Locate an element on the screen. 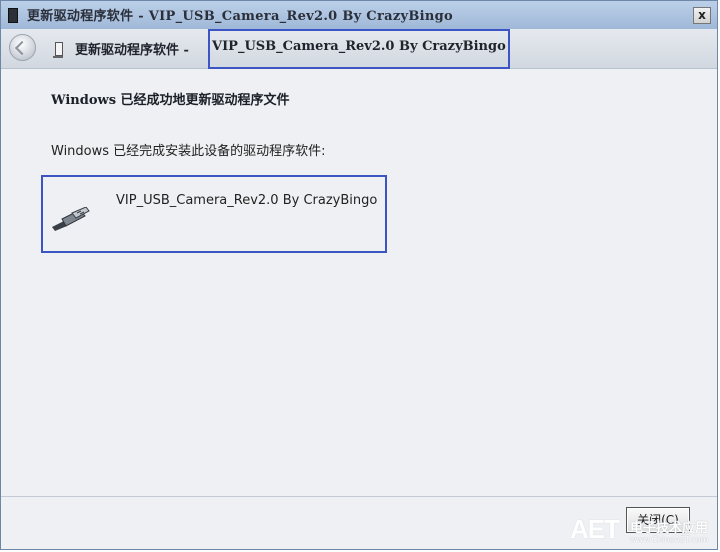 The image size is (720, 552). watermark-text: 电子技术应用 is located at coordinates (669, 528).